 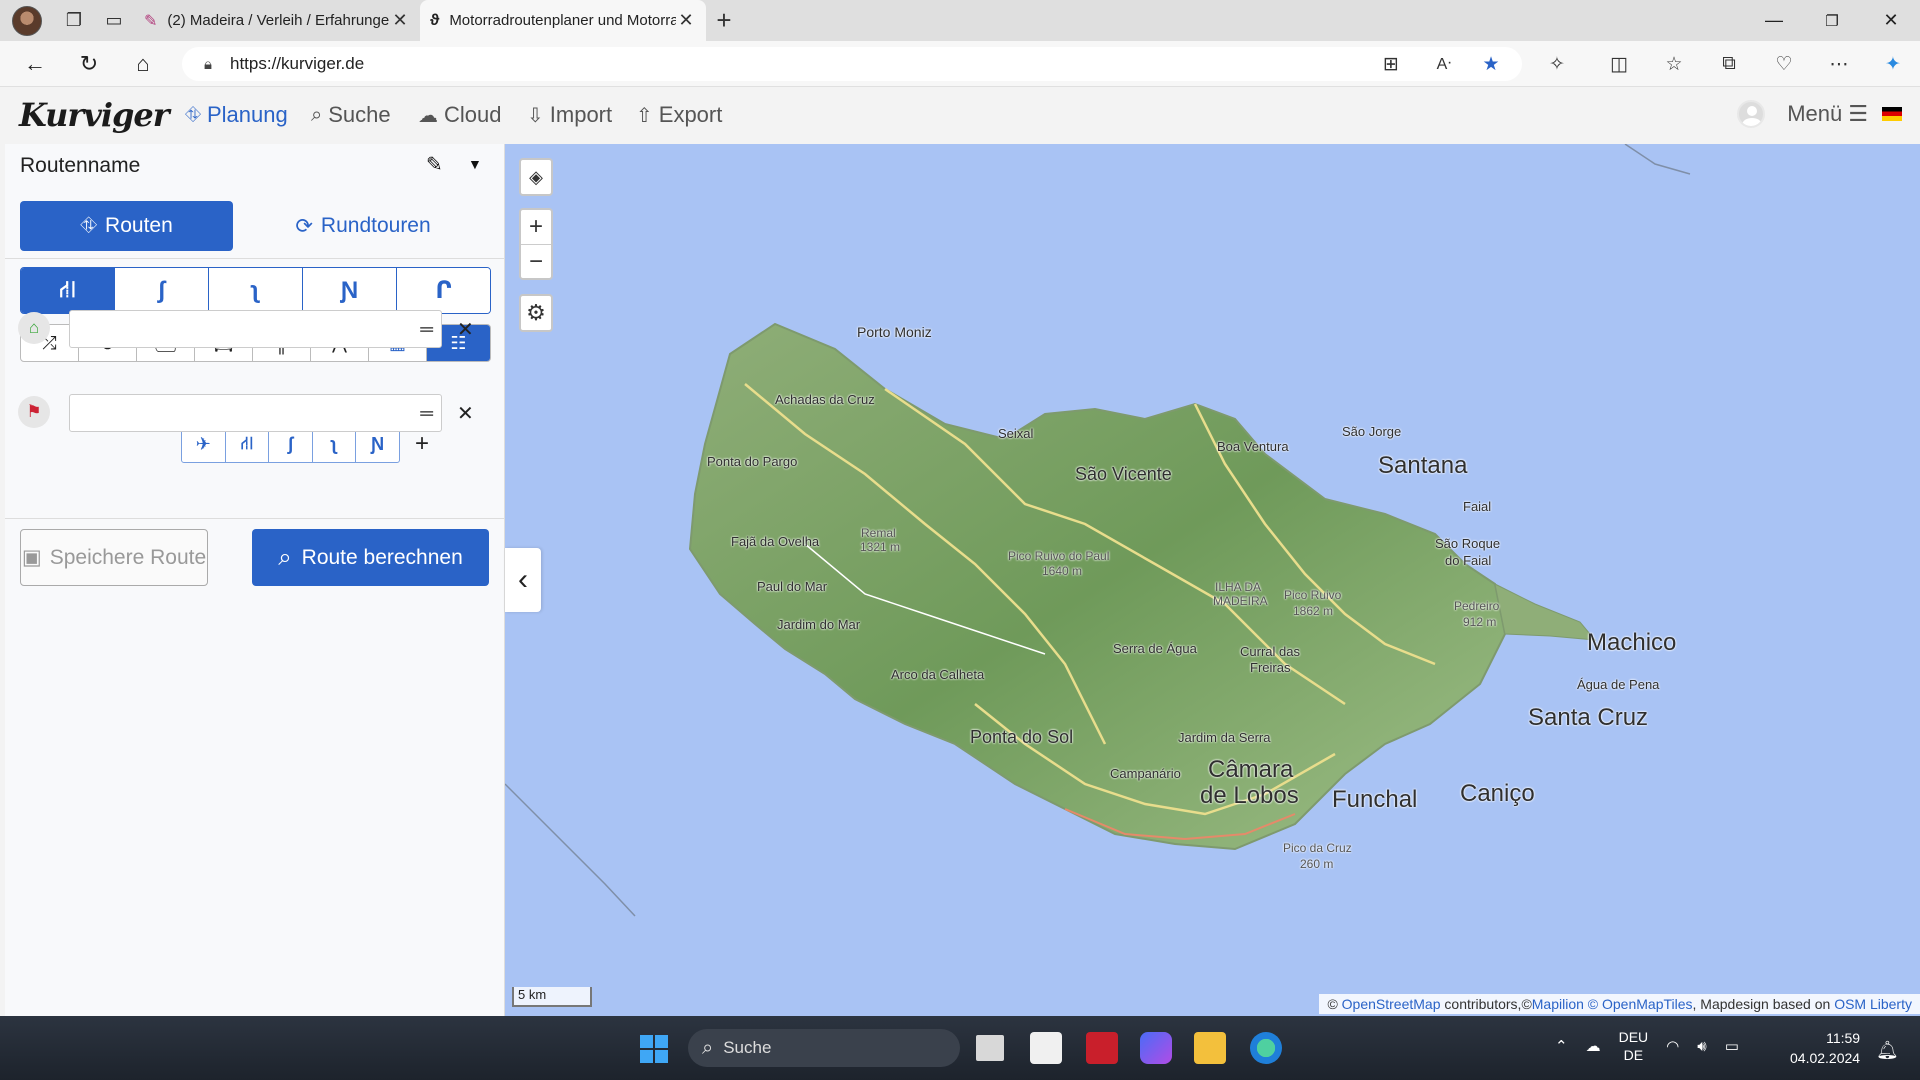 I want to click on routes-mode-button: ⛗ Routen, so click(x=126, y=226).